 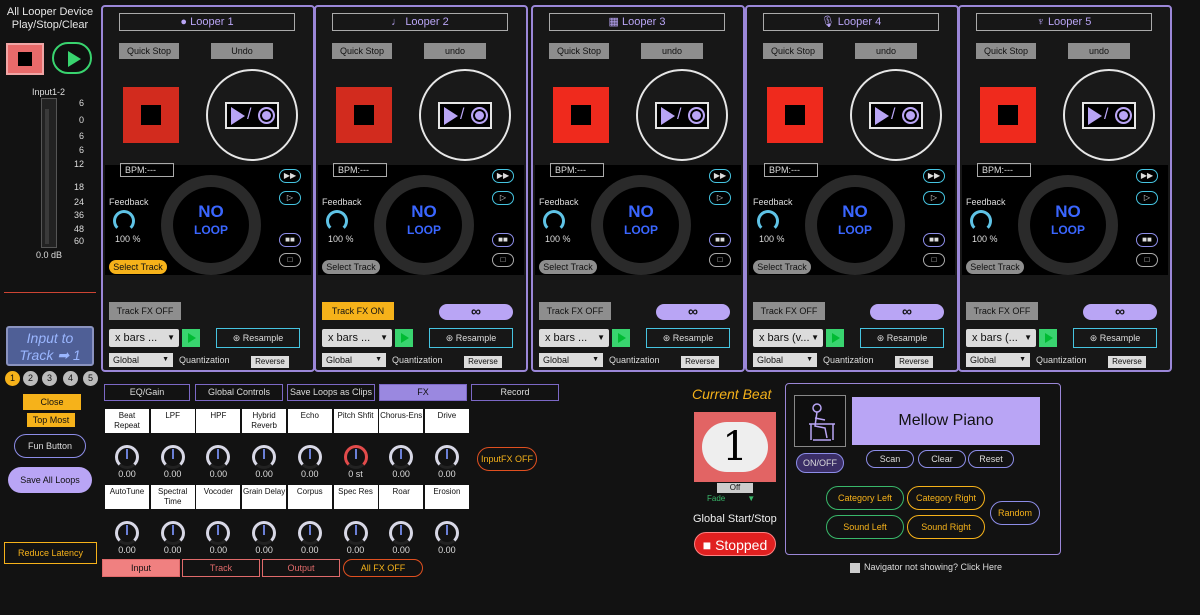 What do you see at coordinates (221, 568) in the screenshot?
I see `tab-track: Track` at bounding box center [221, 568].